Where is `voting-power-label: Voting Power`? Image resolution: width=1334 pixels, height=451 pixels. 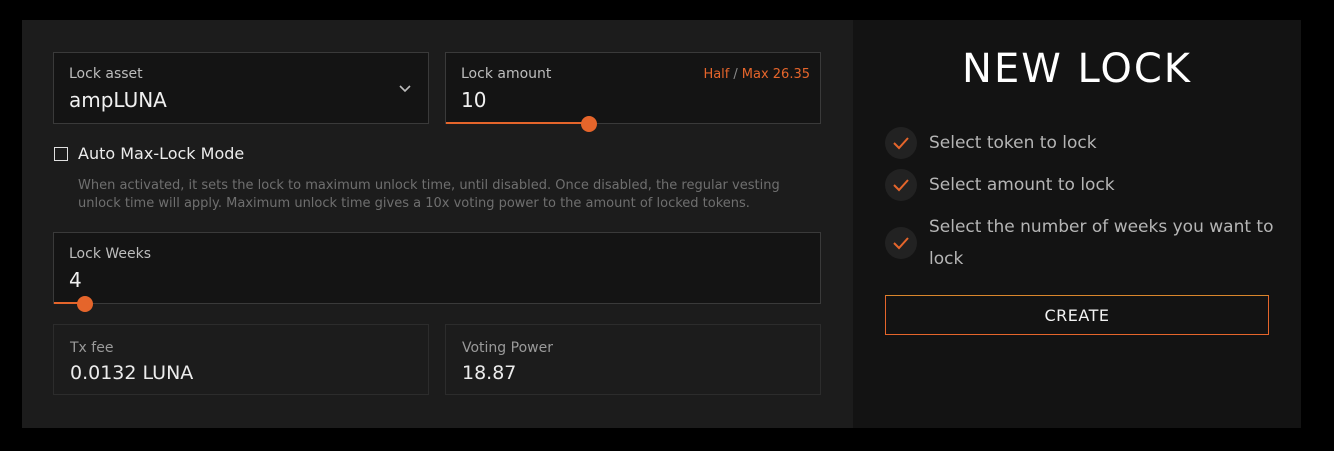 voting-power-label: Voting Power is located at coordinates (507, 348).